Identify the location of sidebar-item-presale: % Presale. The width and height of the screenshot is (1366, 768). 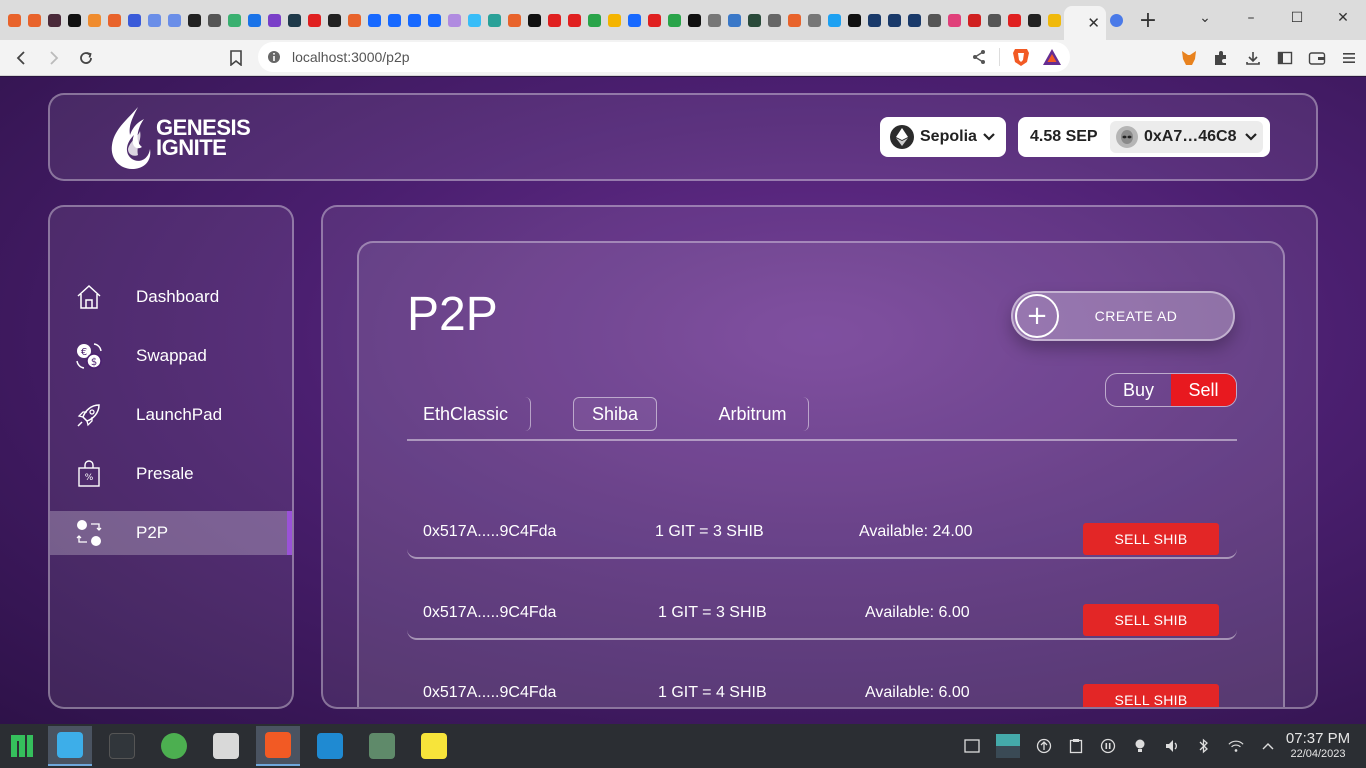
(171, 474).